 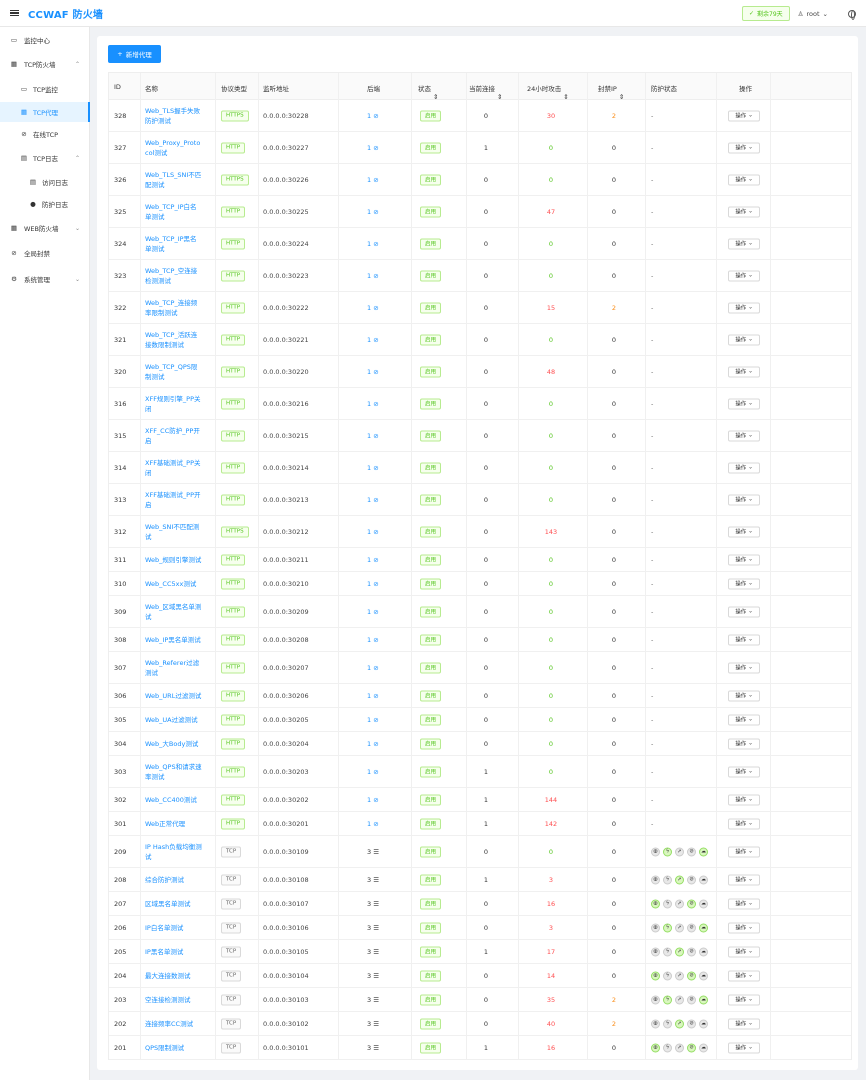 What do you see at coordinates (174, 880) in the screenshot?
I see `proxy-name-link: 综合防护测试` at bounding box center [174, 880].